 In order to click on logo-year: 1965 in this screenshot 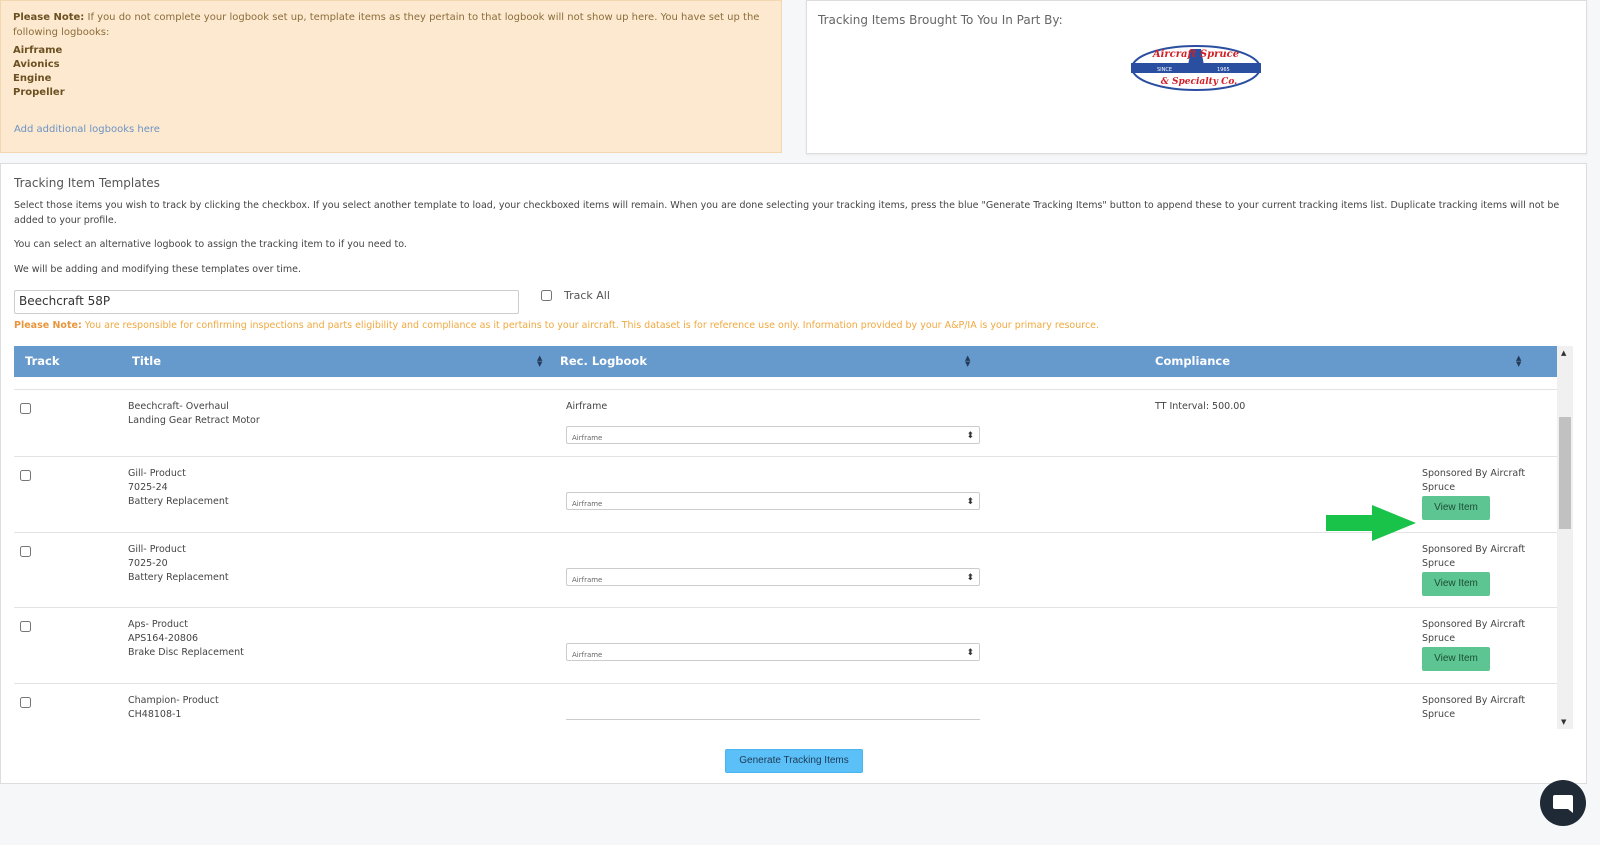, I will do `click(1223, 70)`.